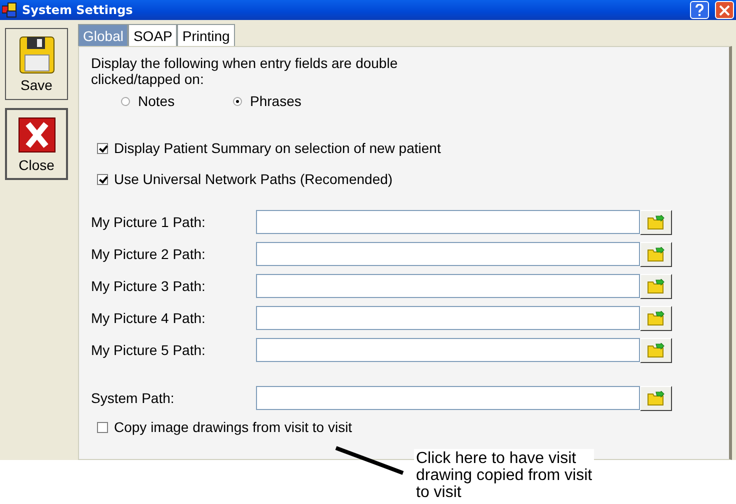 This screenshot has width=736, height=504. I want to click on radio-label: Notes, so click(156, 101).